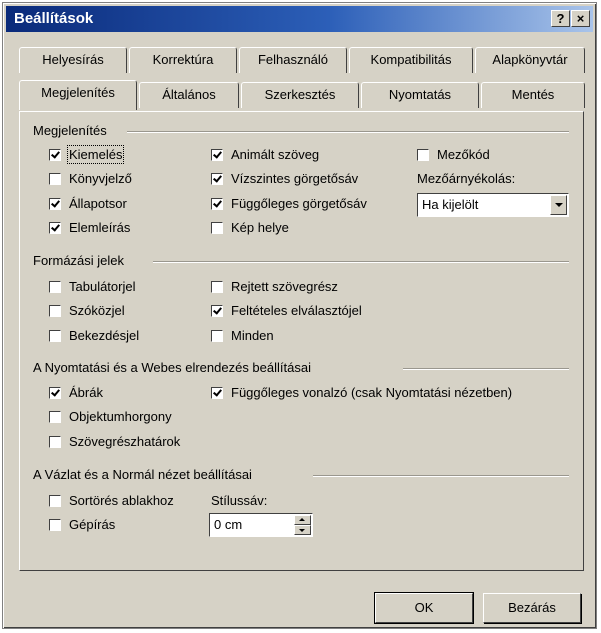 Image resolution: width=601 pixels, height=633 pixels. I want to click on checkbox-label: Szövegrészhatárok, so click(125, 441).